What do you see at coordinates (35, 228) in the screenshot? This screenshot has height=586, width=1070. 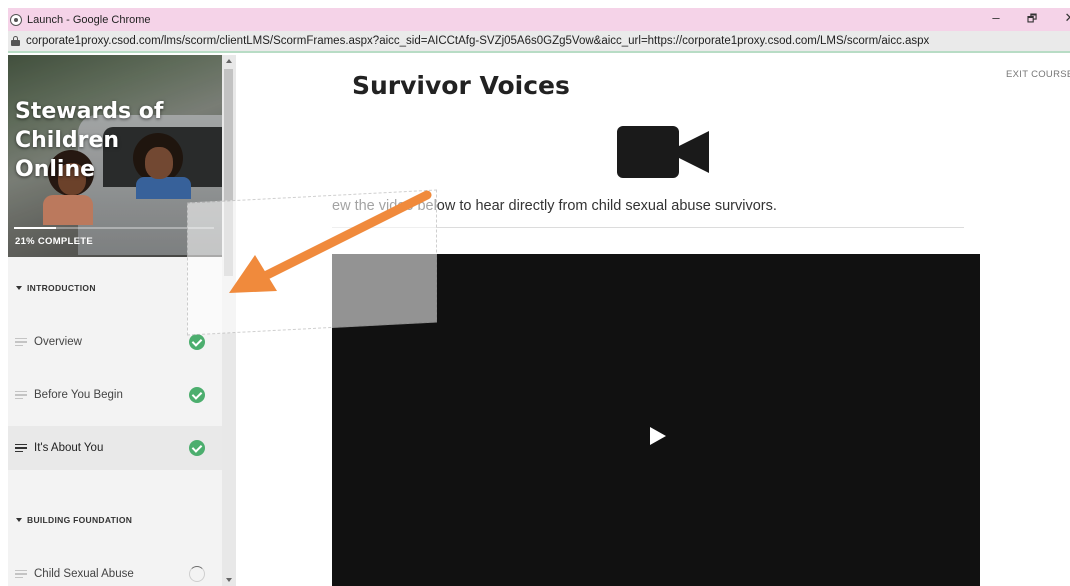 I see `progress-bar-fill` at bounding box center [35, 228].